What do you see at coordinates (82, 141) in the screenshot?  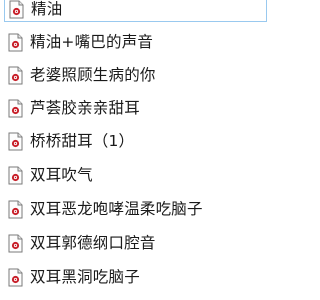 I see `file-item-label: 桥桥甜耳（1）` at bounding box center [82, 141].